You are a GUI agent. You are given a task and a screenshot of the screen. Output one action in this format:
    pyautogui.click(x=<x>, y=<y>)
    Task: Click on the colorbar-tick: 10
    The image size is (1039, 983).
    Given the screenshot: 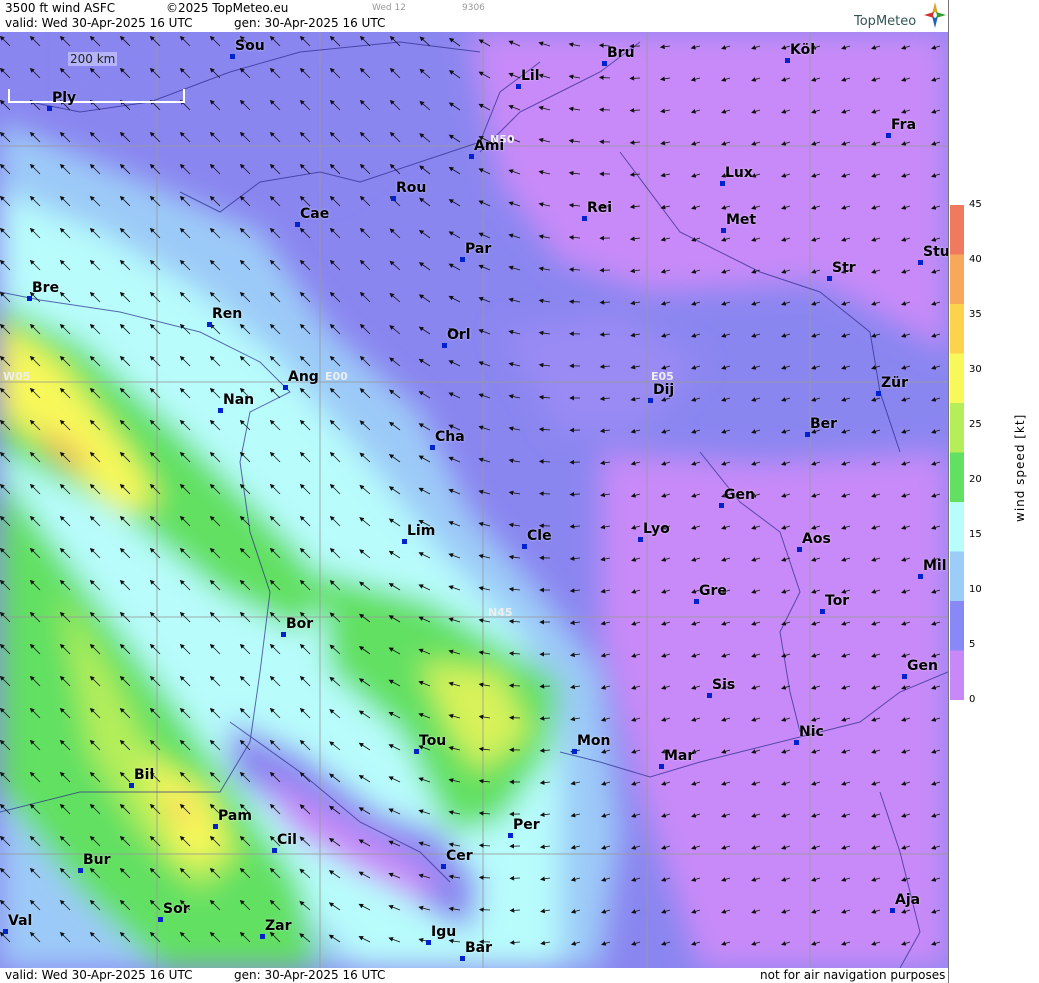 What is the action you would take?
    pyautogui.click(x=975, y=589)
    